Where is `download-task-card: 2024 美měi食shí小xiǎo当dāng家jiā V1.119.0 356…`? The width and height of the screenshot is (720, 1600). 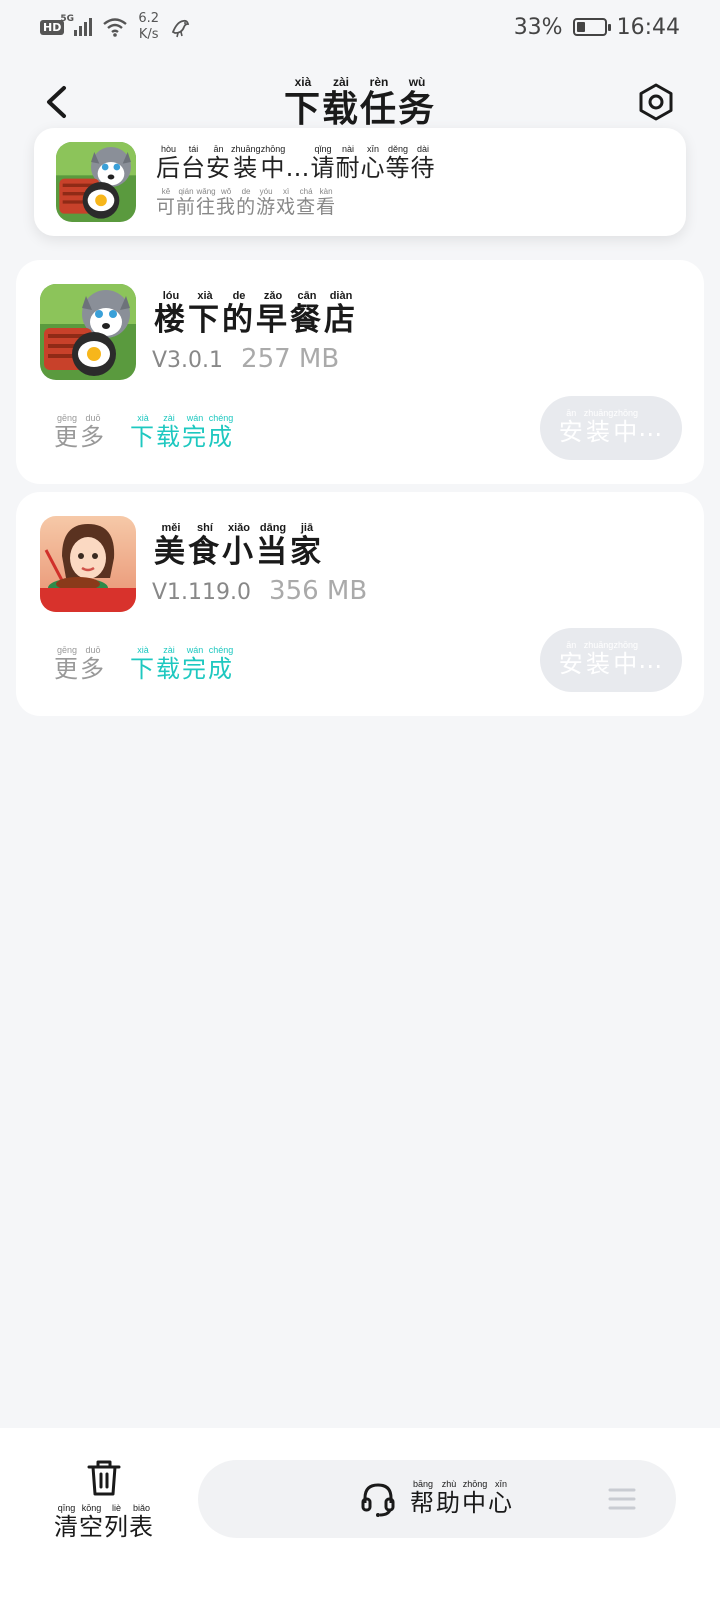
download-task-card: 2024 美měi食shí小xiǎo当dāng家jiā V1.119.0 356… is located at coordinates (360, 604).